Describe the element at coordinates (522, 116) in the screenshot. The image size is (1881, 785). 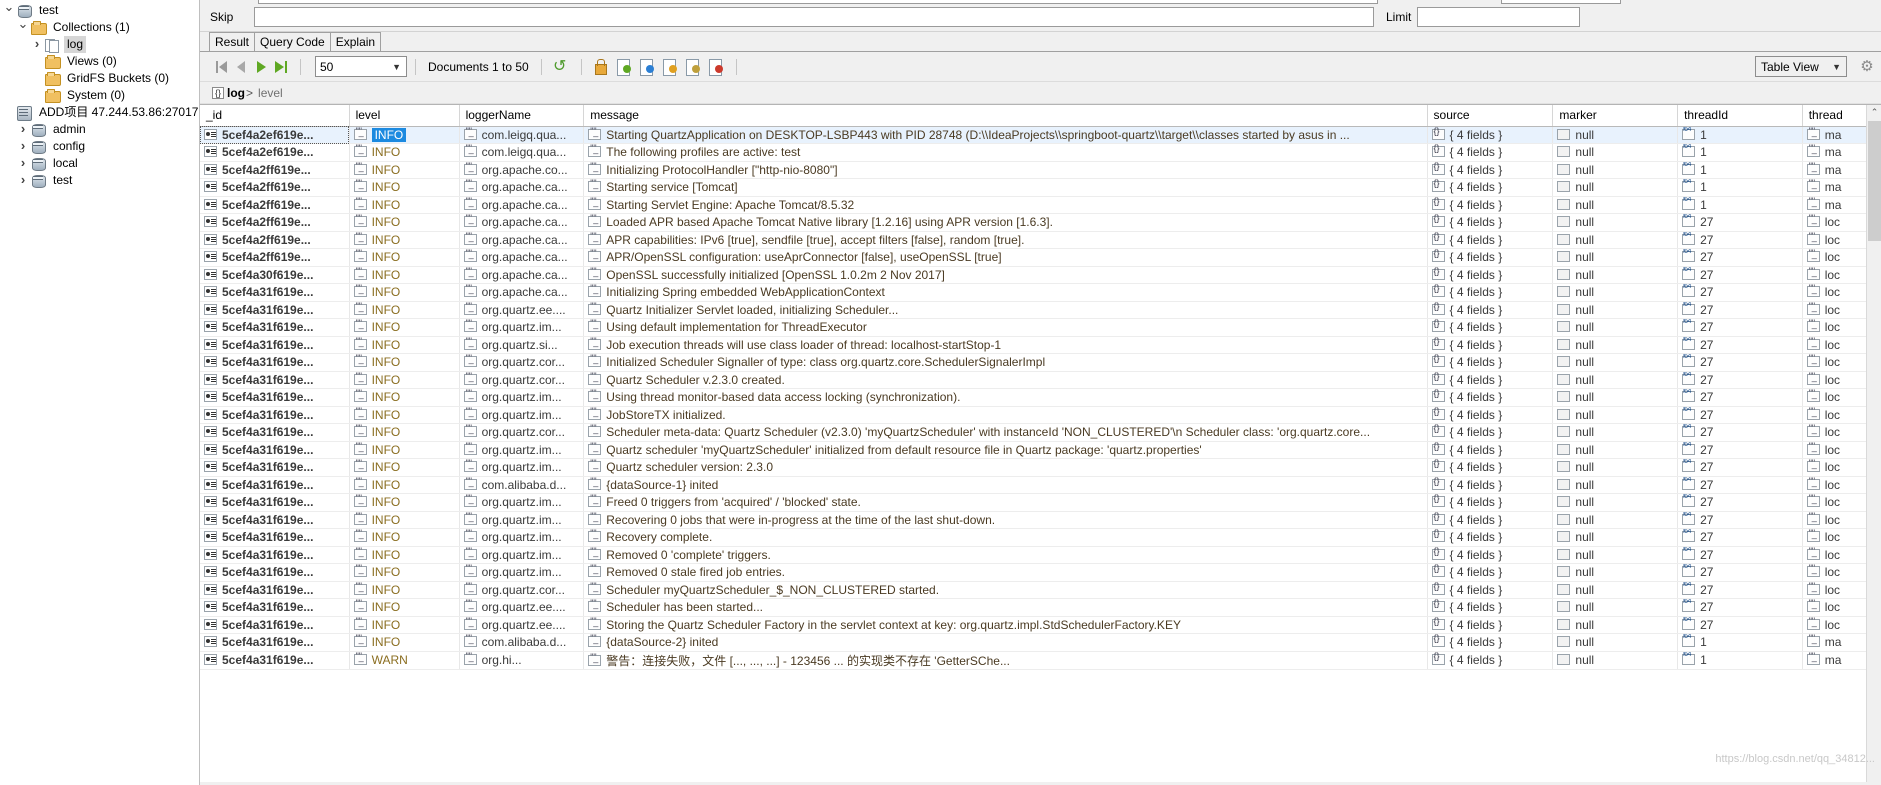
I see `column-header-loggerName: loggerName` at that location.